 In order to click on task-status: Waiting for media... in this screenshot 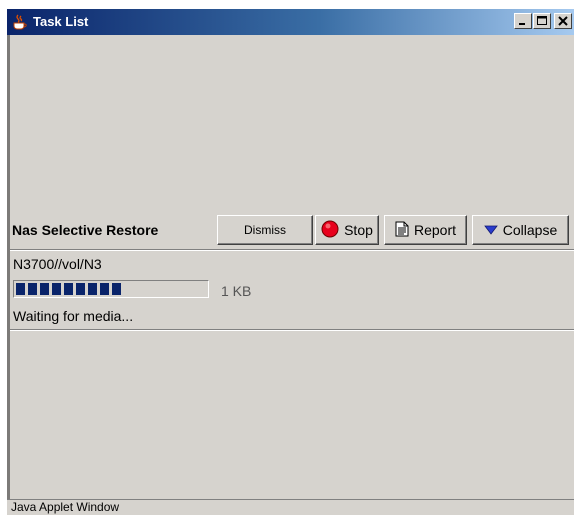, I will do `click(73, 316)`.